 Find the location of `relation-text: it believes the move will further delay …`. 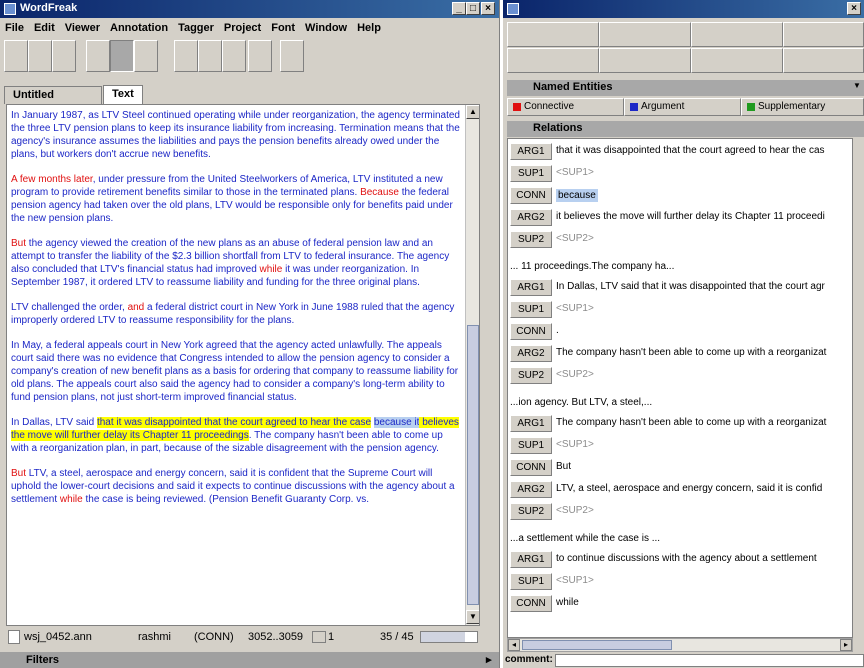

relation-text: it believes the move will further delay … is located at coordinates (690, 216).